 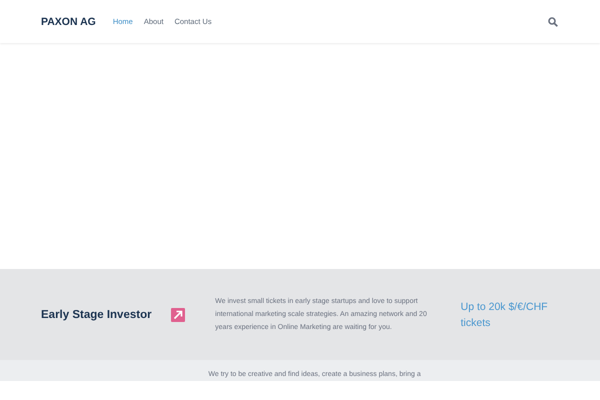 What do you see at coordinates (177, 315) in the screenshot?
I see `arrow-icon` at bounding box center [177, 315].